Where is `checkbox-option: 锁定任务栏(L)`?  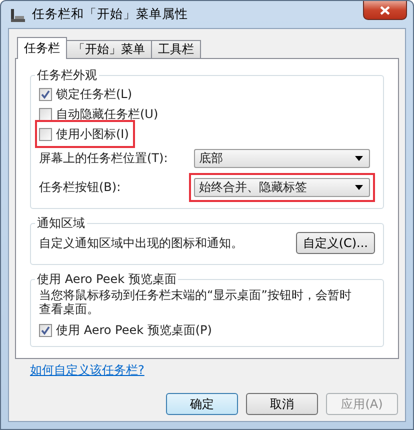 checkbox-option: 锁定任务栏(L) is located at coordinates (86, 94).